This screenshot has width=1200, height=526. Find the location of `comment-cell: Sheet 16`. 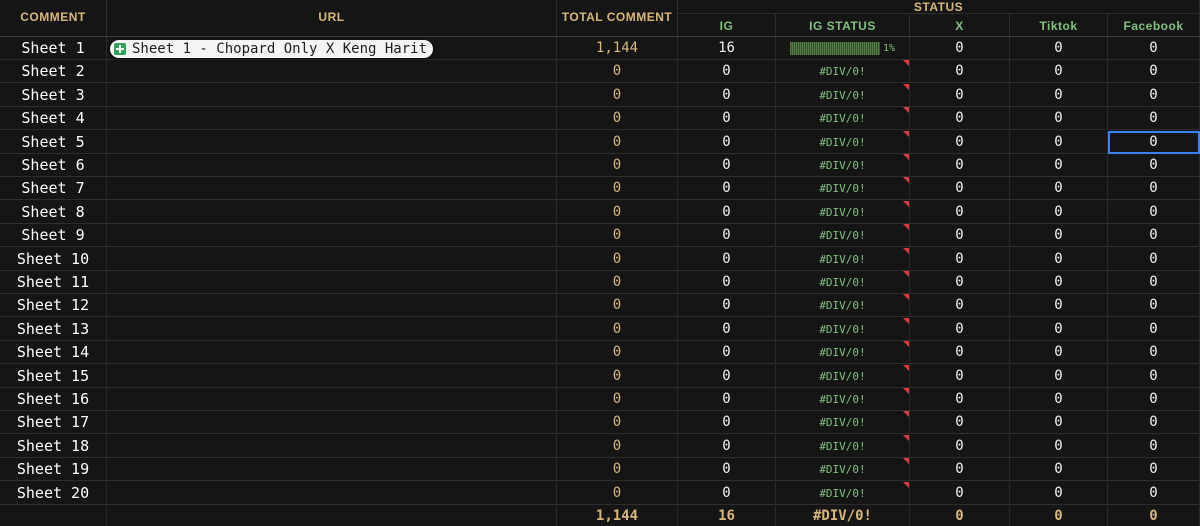

comment-cell: Sheet 16 is located at coordinates (53, 399).